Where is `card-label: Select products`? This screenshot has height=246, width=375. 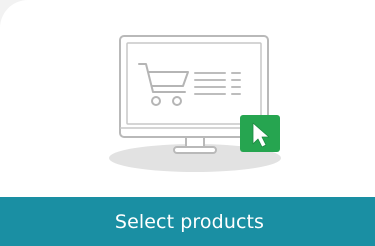
card-label: Select products is located at coordinates (189, 221).